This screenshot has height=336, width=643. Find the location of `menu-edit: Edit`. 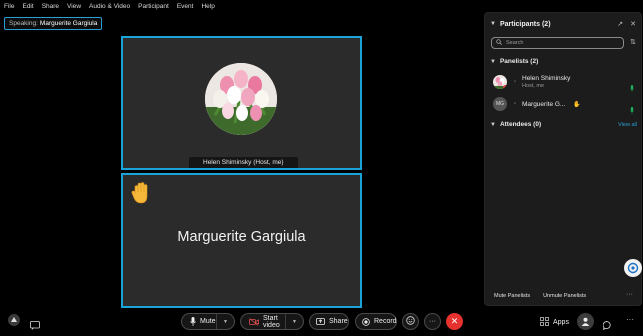

menu-edit: Edit is located at coordinates (27, 6).